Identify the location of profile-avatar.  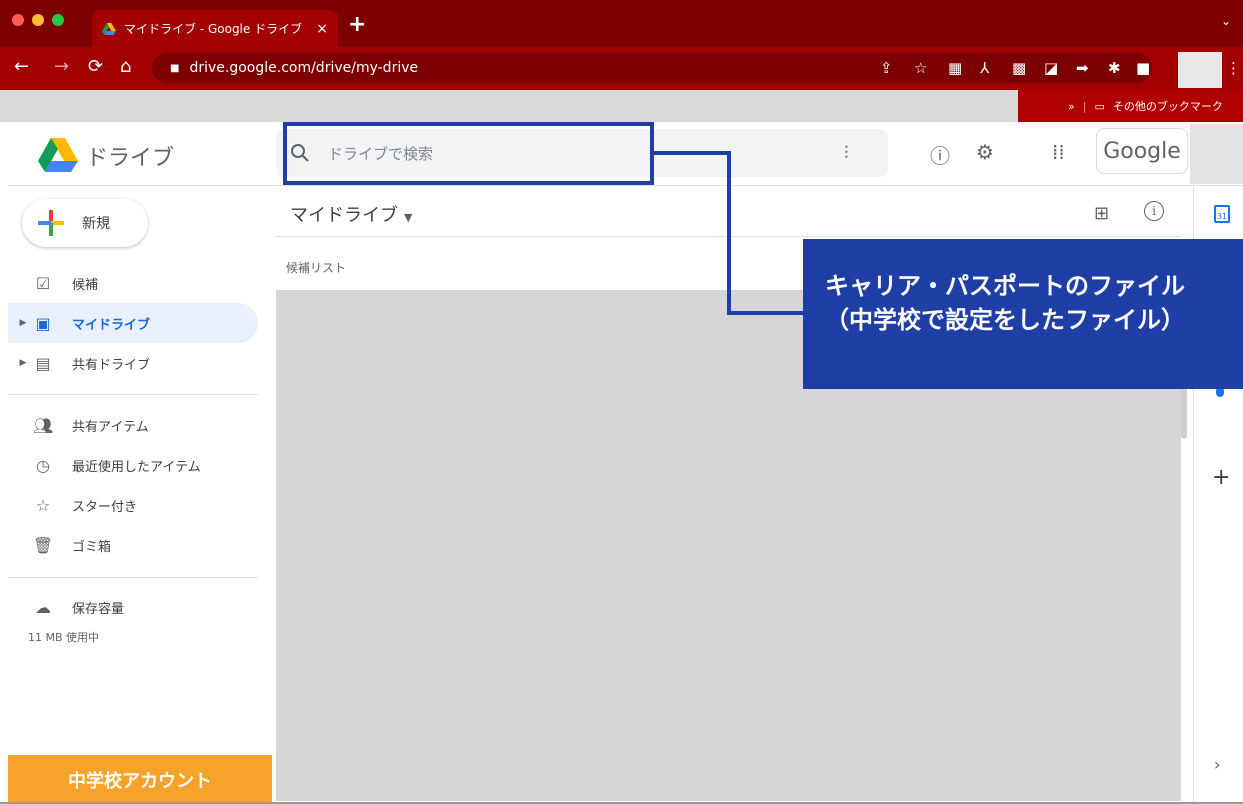
(1200, 70).